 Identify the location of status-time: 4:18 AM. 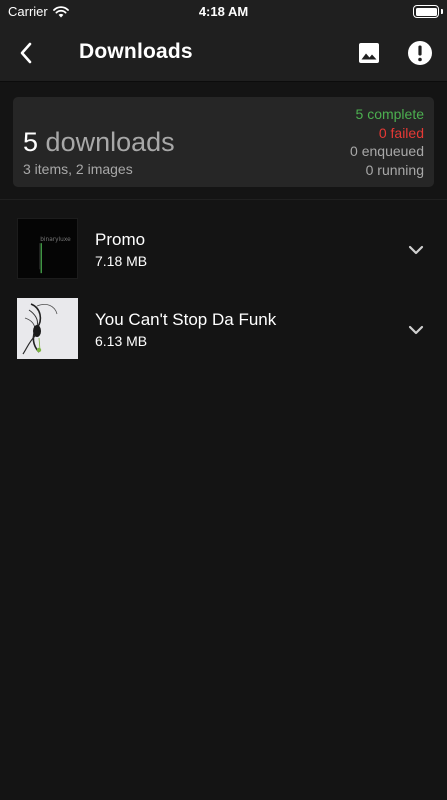
(223, 11).